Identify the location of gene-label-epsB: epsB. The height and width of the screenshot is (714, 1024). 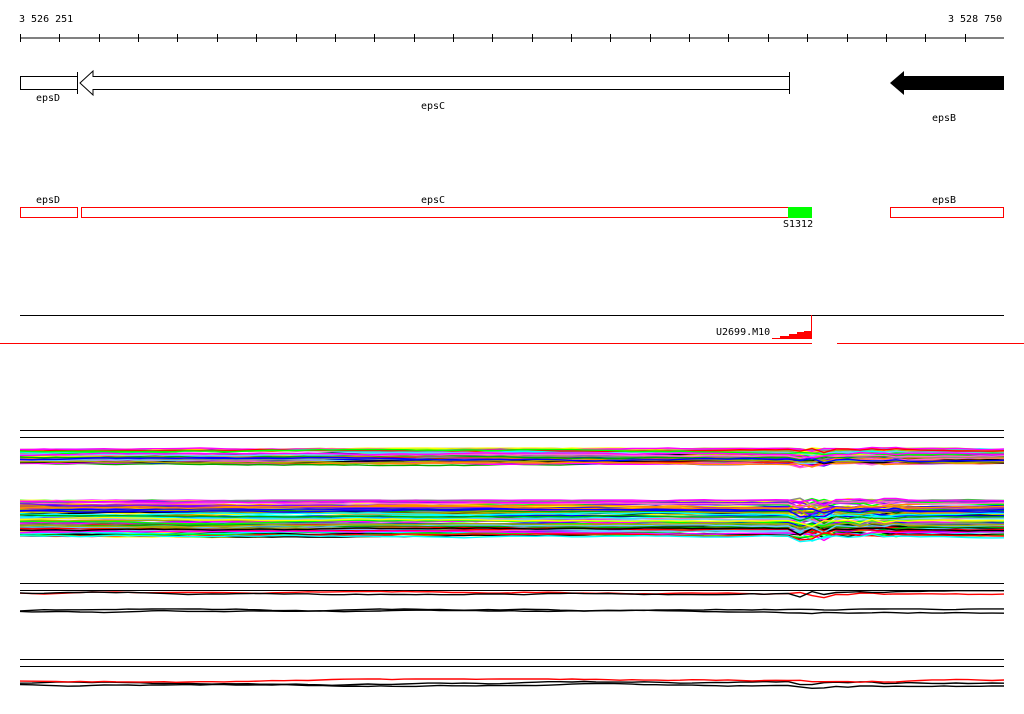
(944, 118).